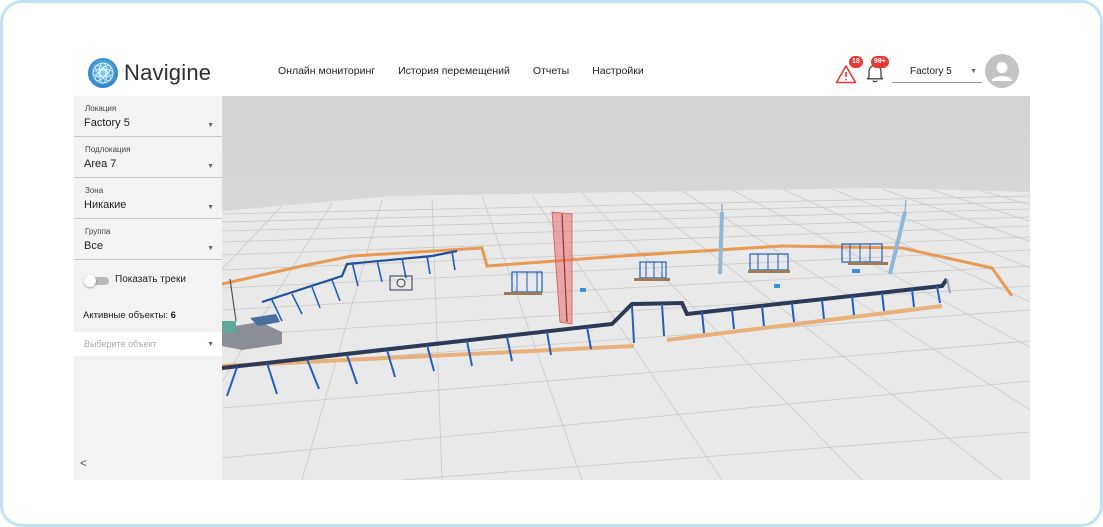 This screenshot has width=1103, height=527. Describe the element at coordinates (326, 71) in the screenshot. I see `nav-online-monitoring: Онлайн мониторинг` at that location.